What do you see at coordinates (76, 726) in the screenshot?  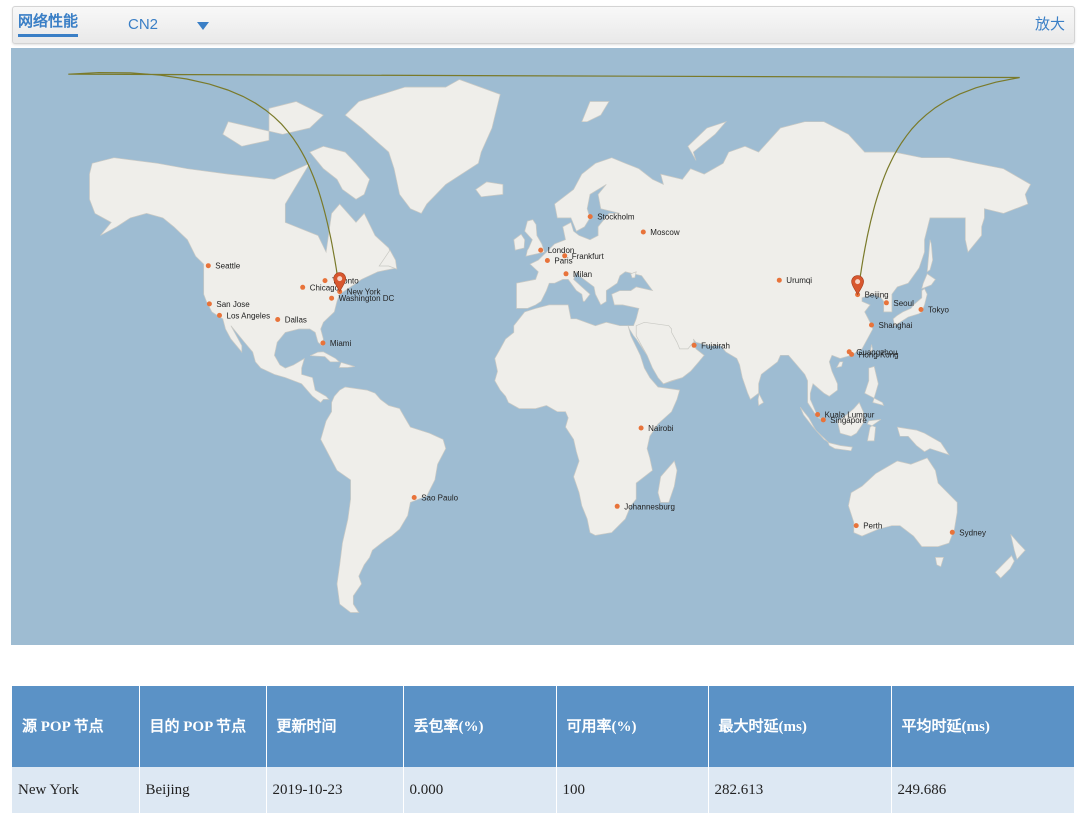 I see `col-source-pop: 源 POP 节点` at bounding box center [76, 726].